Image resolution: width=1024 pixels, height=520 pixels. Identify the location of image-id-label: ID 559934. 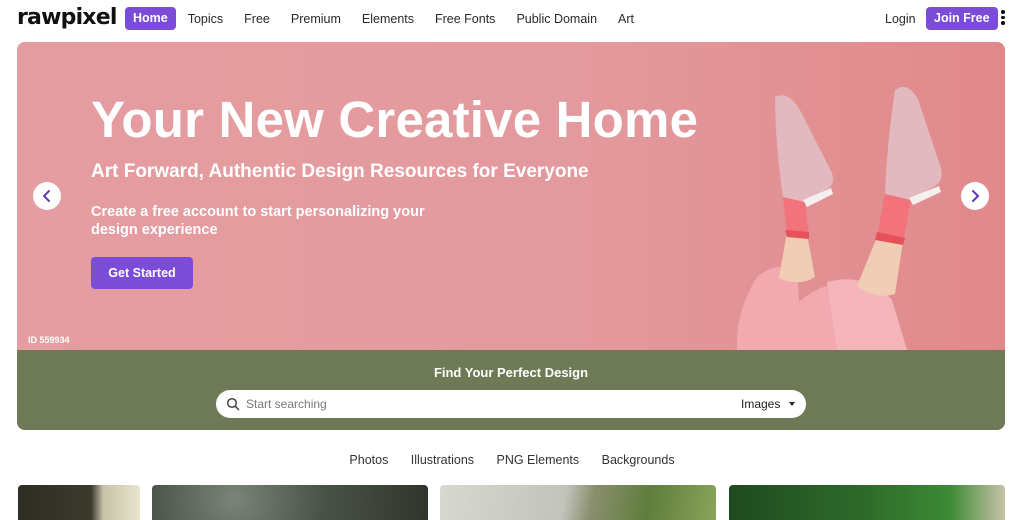
(49, 340).